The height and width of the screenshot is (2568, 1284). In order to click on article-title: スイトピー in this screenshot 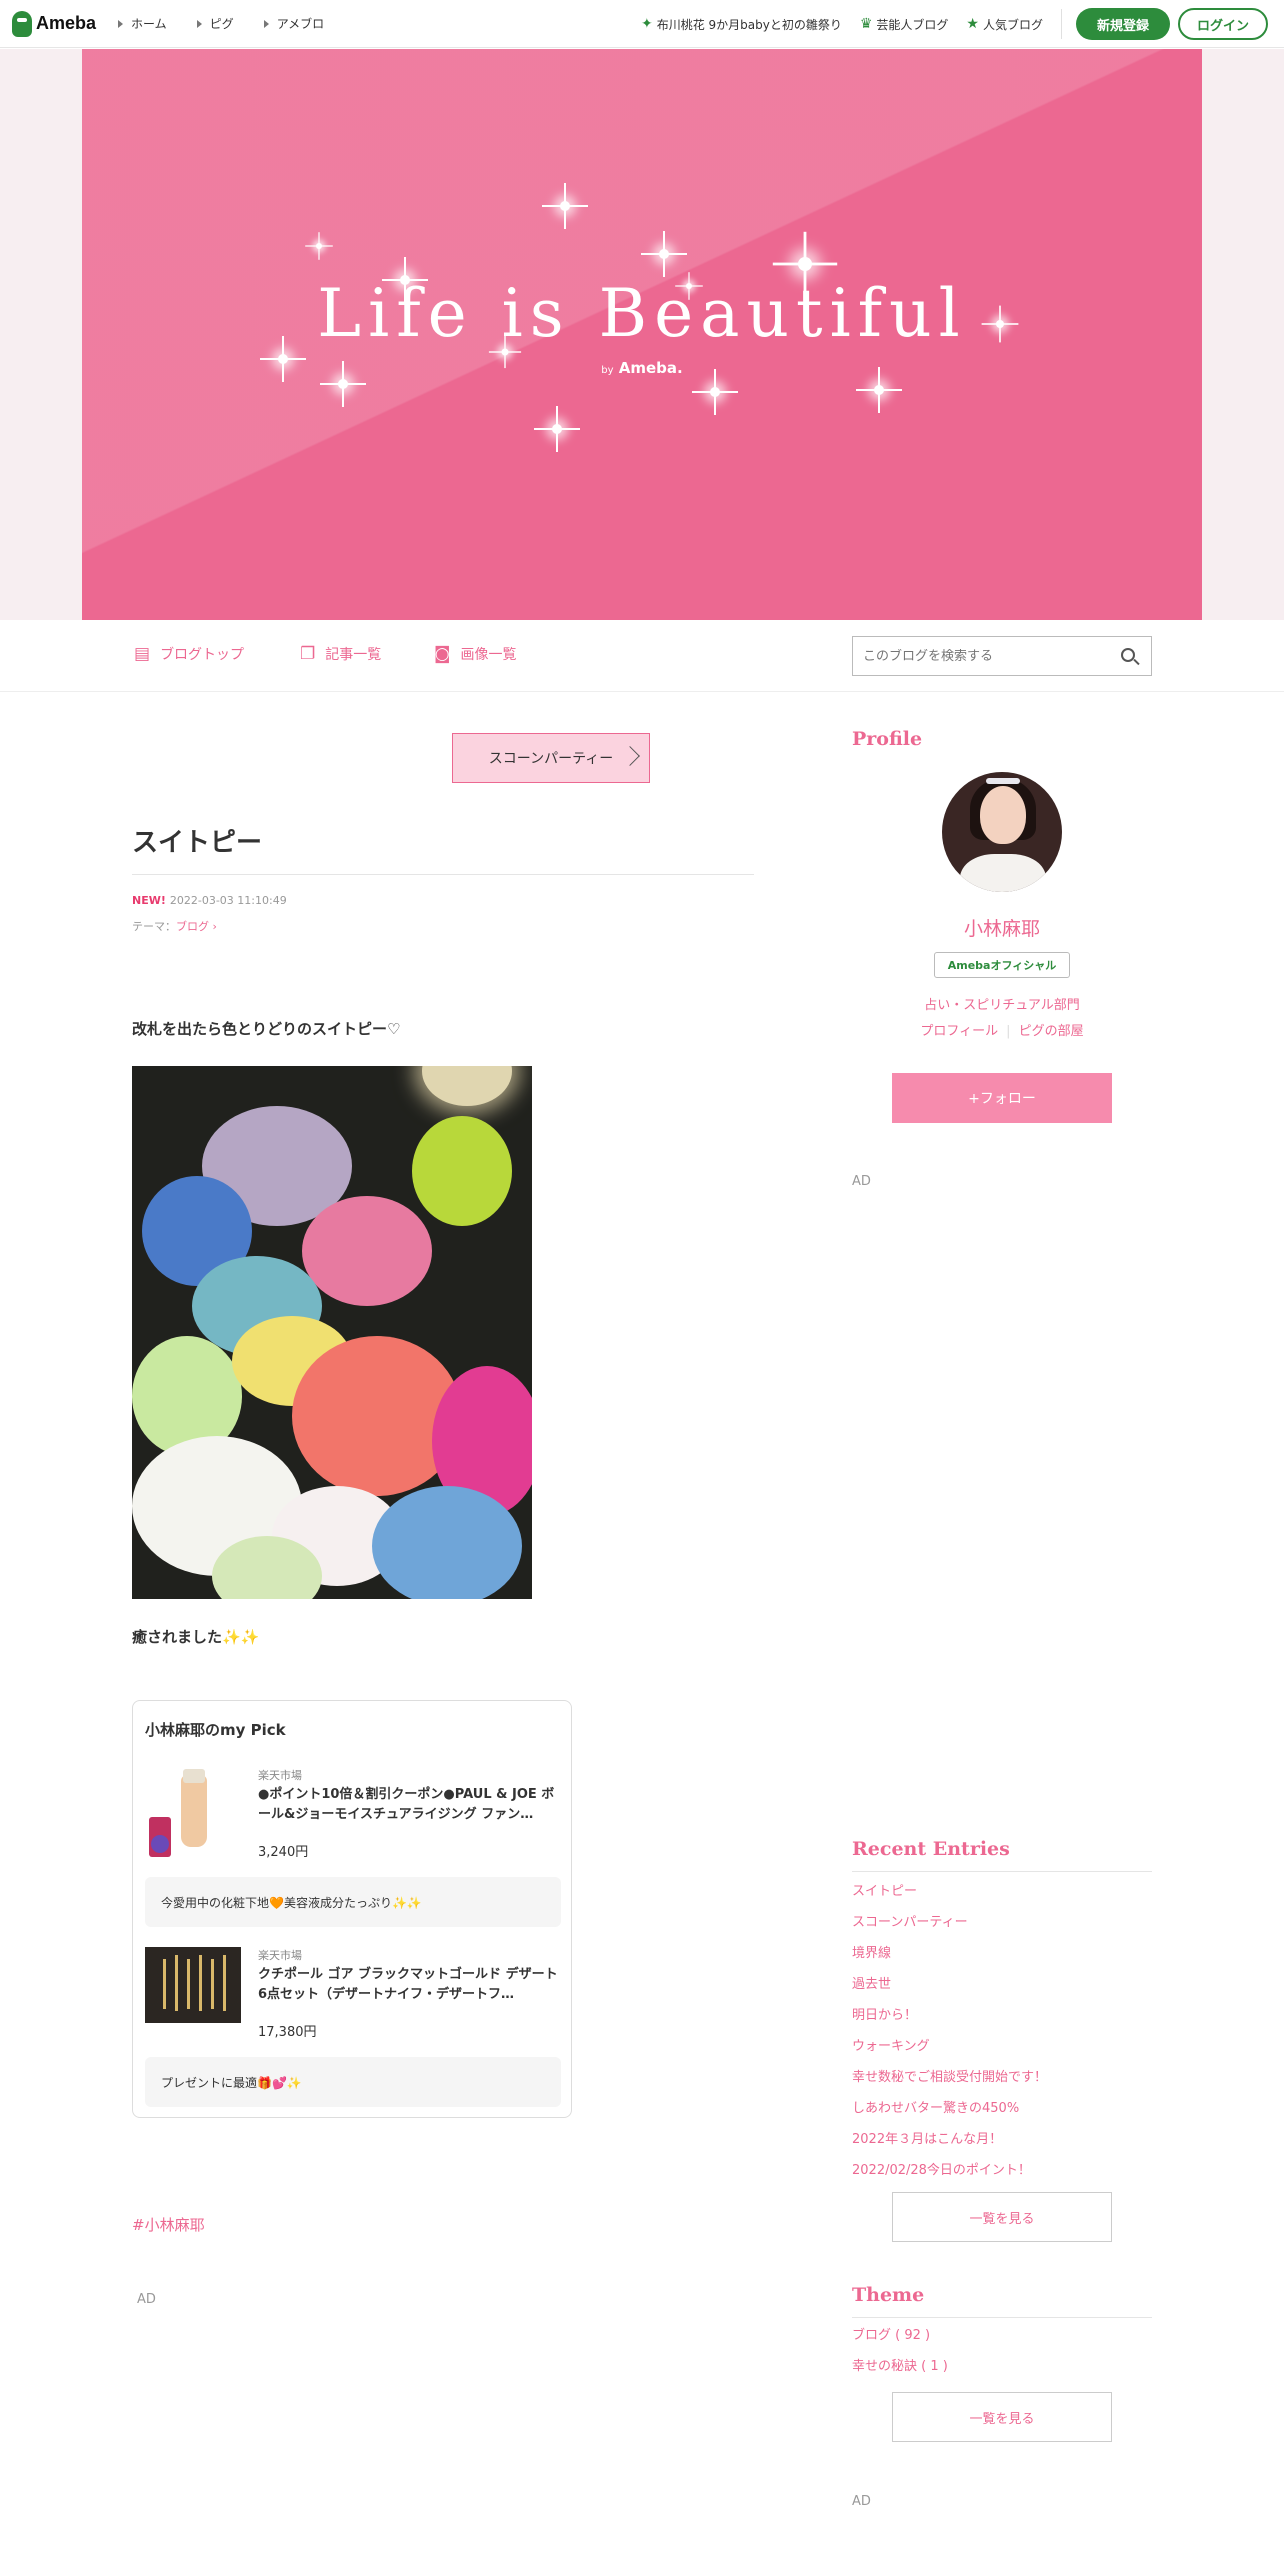, I will do `click(197, 843)`.